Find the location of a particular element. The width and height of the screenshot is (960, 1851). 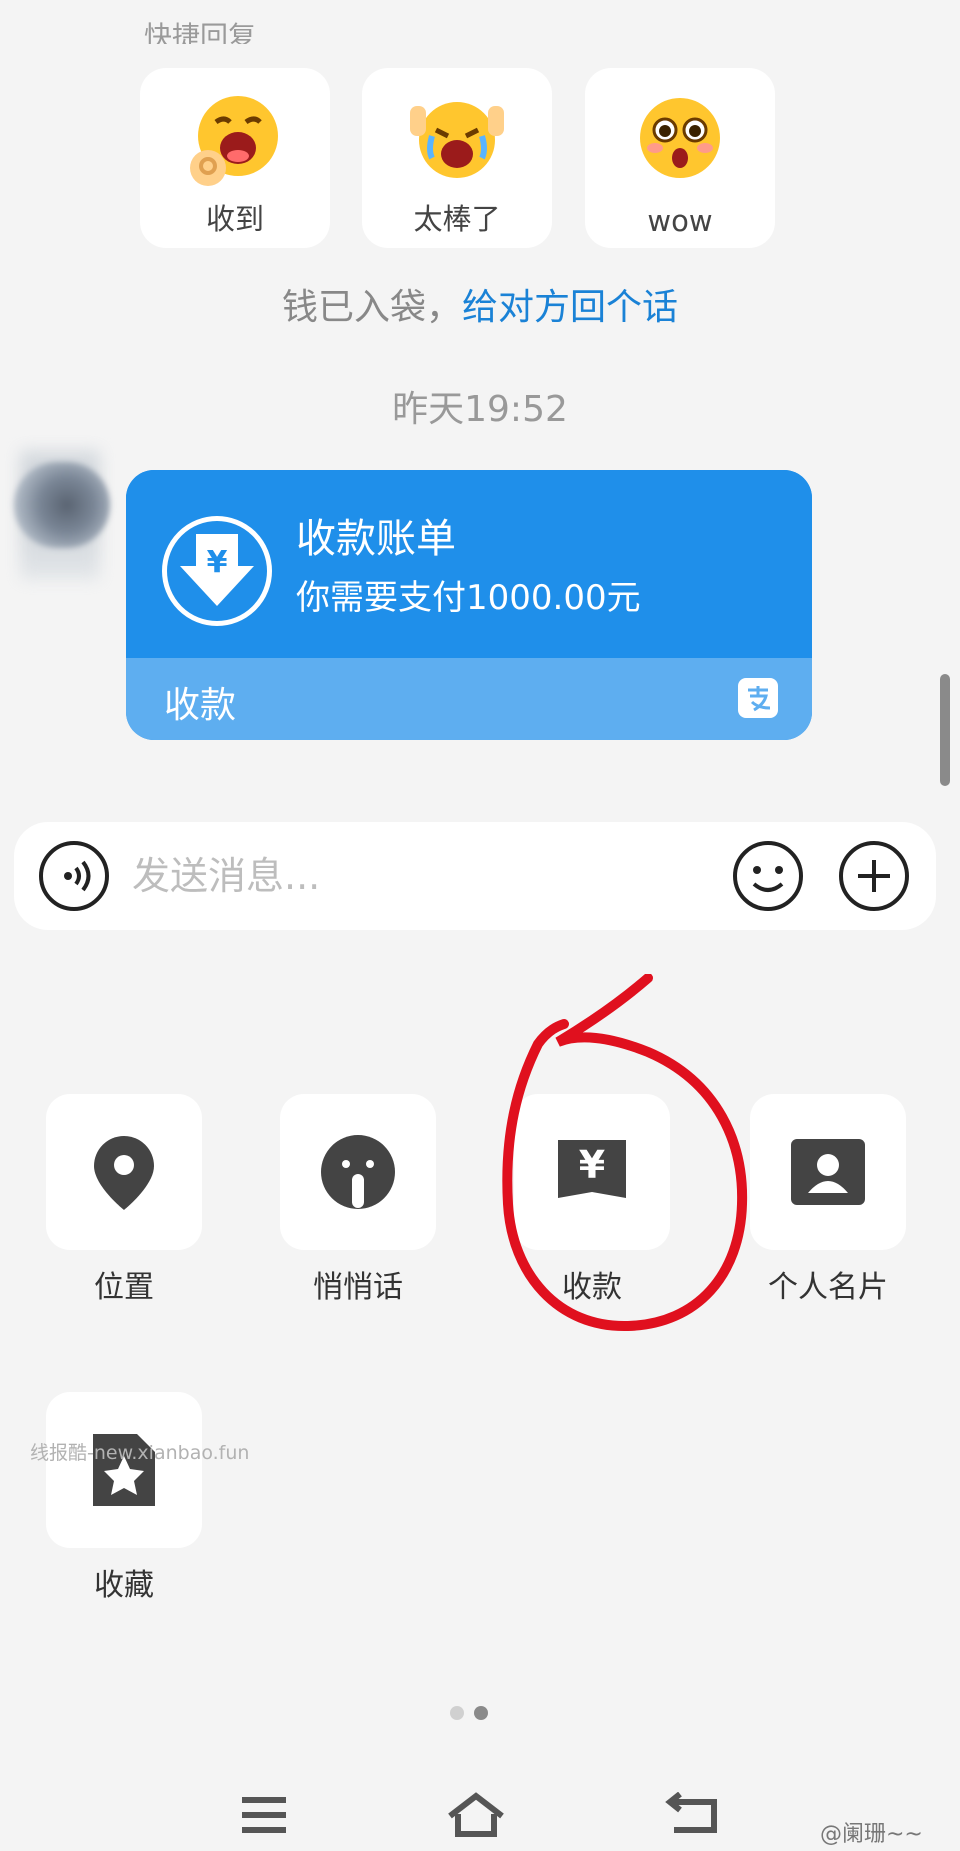

whisper-shush-icon is located at coordinates (358, 1172).